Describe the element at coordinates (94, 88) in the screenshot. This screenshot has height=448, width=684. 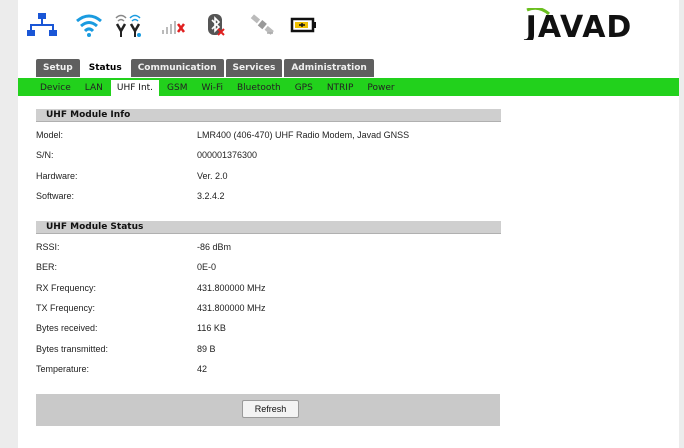
I see `subtab-lan: LAN` at that location.